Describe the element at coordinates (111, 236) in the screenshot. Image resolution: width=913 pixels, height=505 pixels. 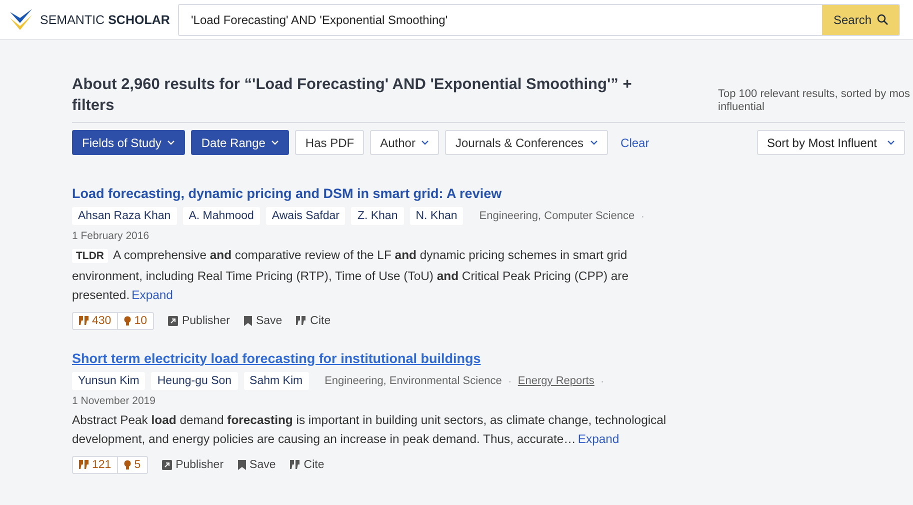
I see `publication-date: 1 February 2016` at that location.